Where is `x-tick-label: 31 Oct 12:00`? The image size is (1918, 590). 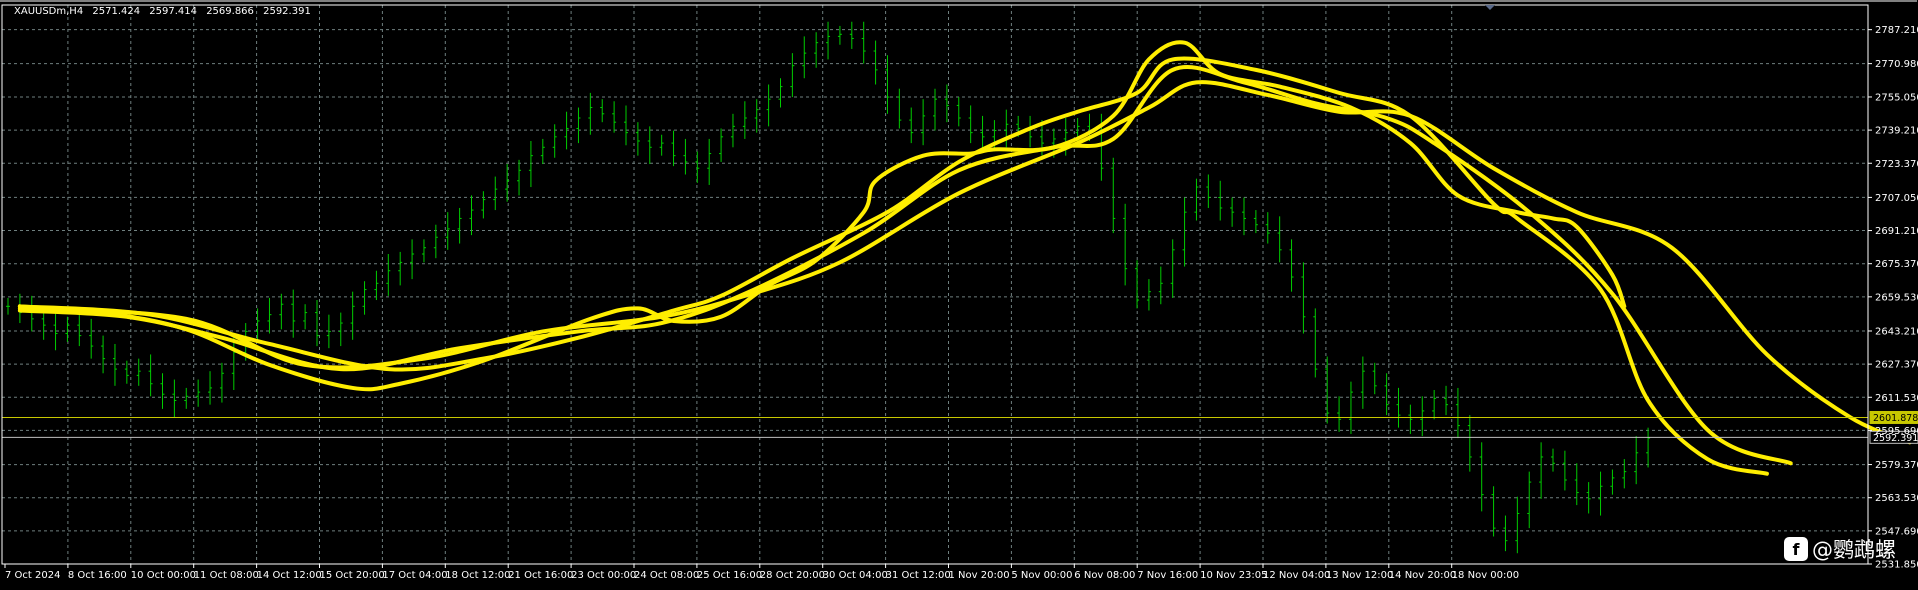
x-tick-label: 31 Oct 12:00 is located at coordinates (918, 575).